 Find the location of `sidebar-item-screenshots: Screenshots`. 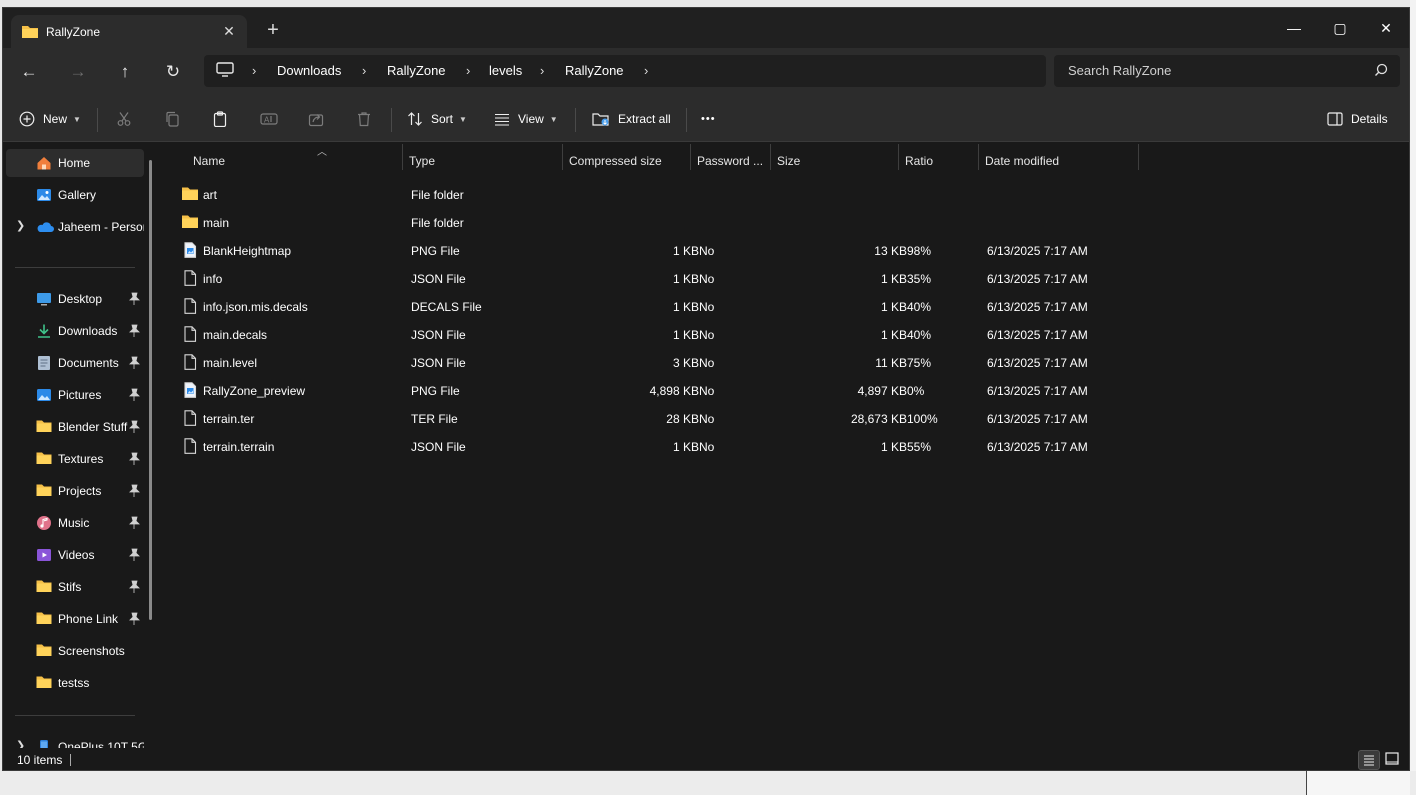

sidebar-item-screenshots: Screenshots is located at coordinates (75, 651).